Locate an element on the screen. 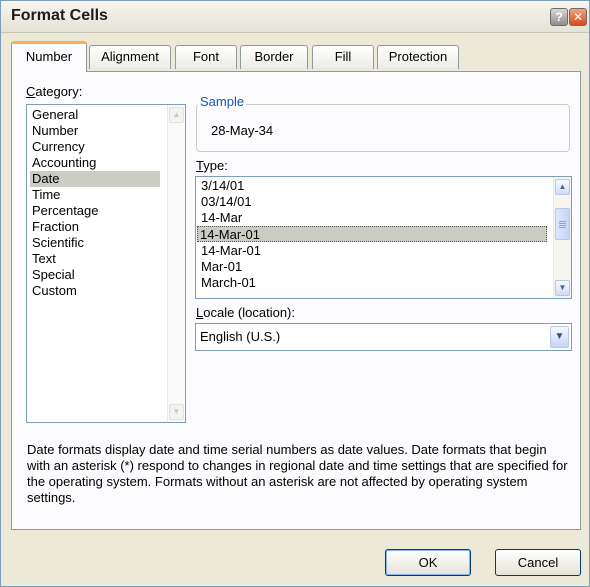 The image size is (590, 587). locale-value: English (U.S.) is located at coordinates (240, 336).